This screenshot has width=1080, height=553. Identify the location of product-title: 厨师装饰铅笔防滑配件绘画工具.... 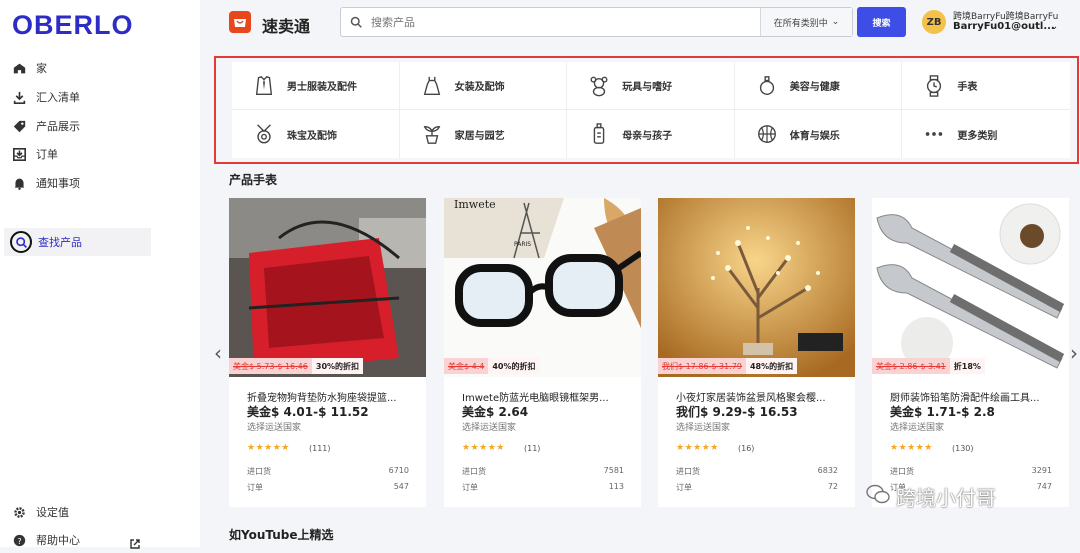
(972, 396).